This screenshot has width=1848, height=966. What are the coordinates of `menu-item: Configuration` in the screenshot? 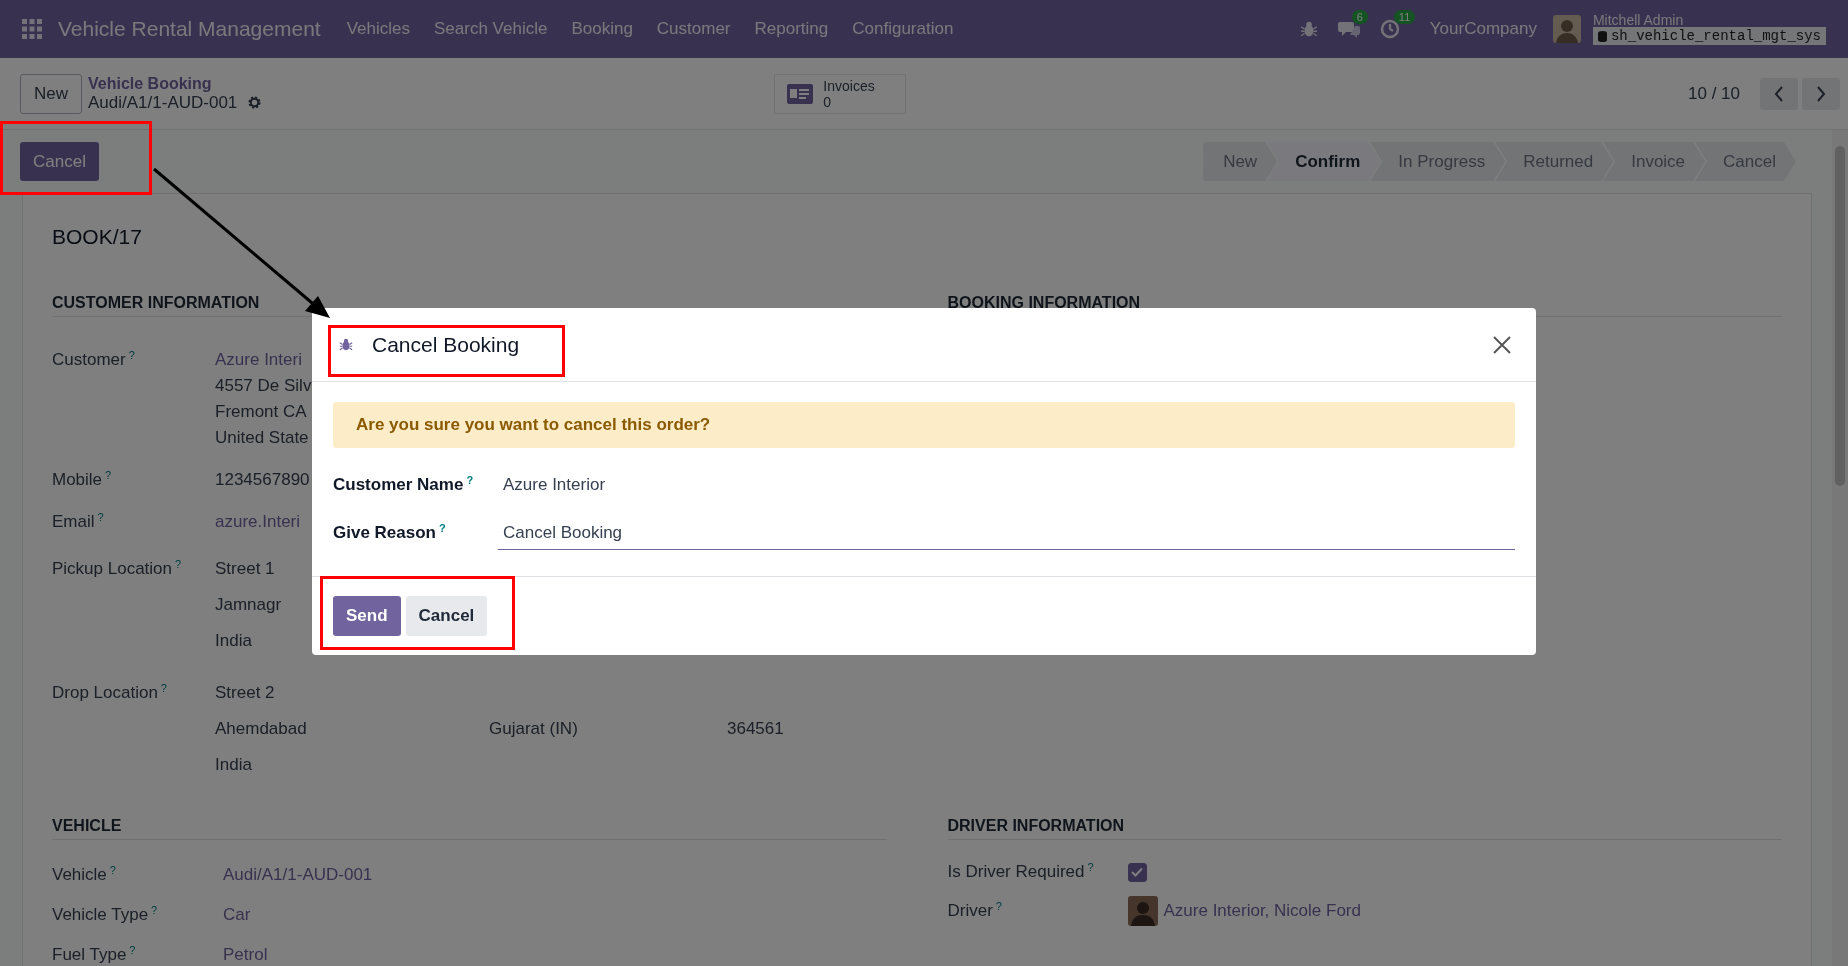 It's located at (903, 29).